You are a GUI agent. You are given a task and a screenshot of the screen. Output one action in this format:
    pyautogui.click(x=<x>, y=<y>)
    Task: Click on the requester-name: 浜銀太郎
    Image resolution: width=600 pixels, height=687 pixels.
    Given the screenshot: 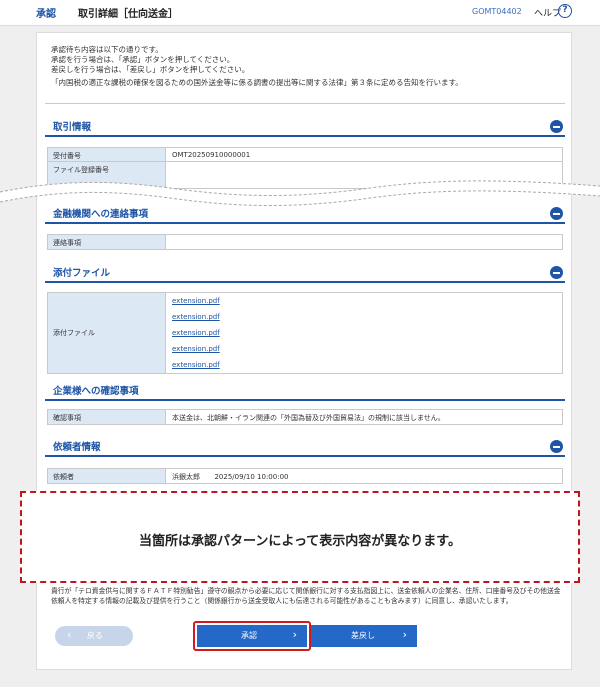 What is the action you would take?
    pyautogui.click(x=186, y=477)
    